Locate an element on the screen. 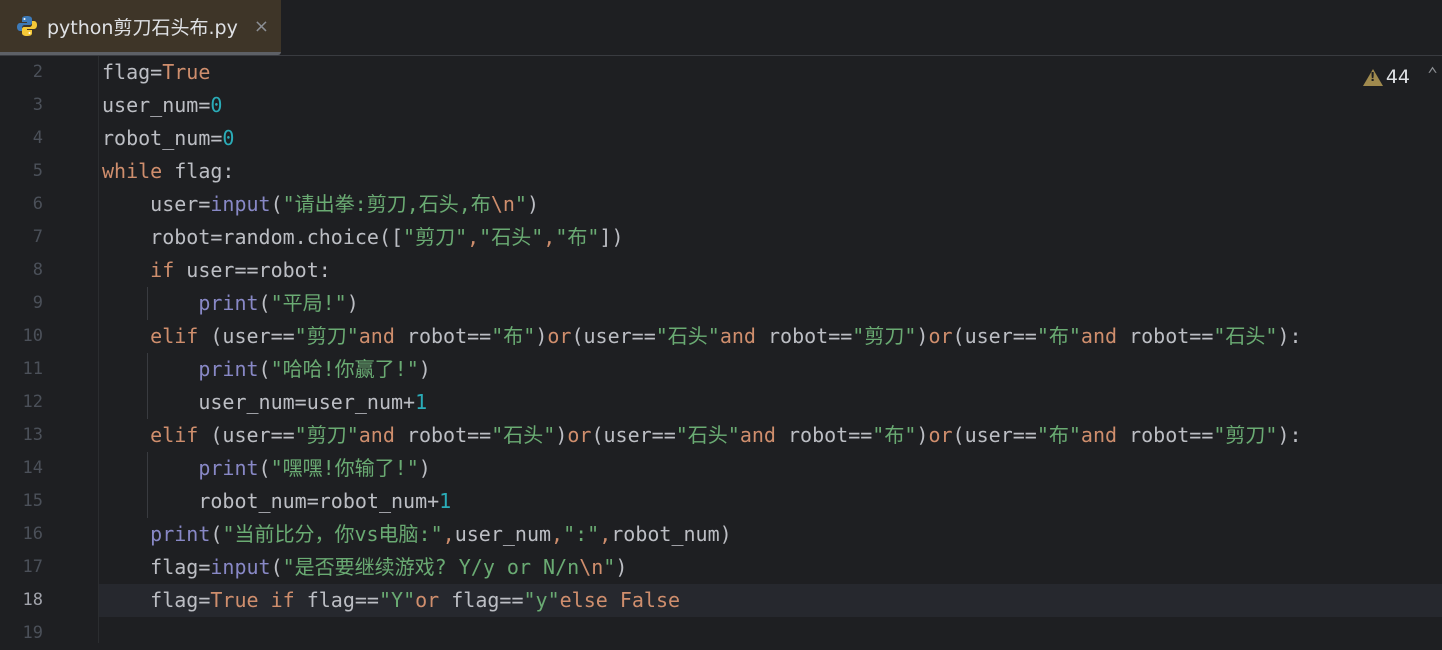 The height and width of the screenshot is (650, 1442). code-line: robot_num=0 is located at coordinates (168, 138).